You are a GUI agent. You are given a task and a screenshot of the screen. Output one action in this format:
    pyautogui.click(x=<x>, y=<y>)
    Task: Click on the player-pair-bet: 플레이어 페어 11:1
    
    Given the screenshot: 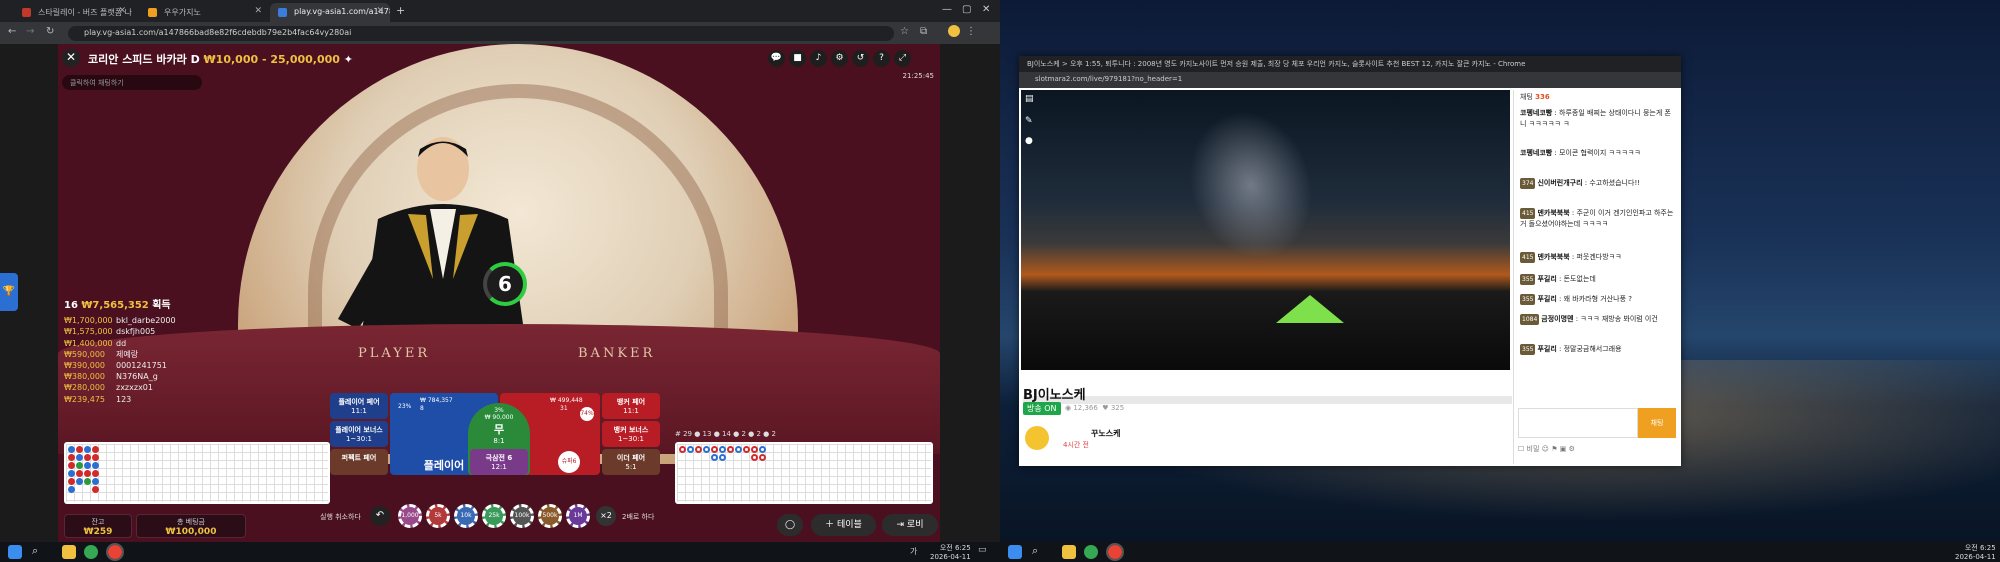 What is the action you would take?
    pyautogui.click(x=359, y=406)
    